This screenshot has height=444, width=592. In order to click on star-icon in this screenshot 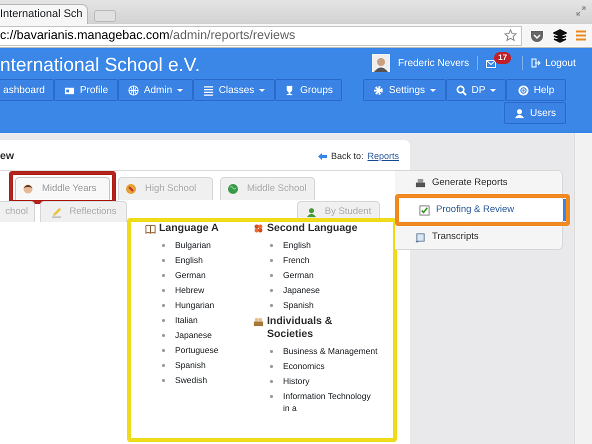, I will do `click(510, 35)`.